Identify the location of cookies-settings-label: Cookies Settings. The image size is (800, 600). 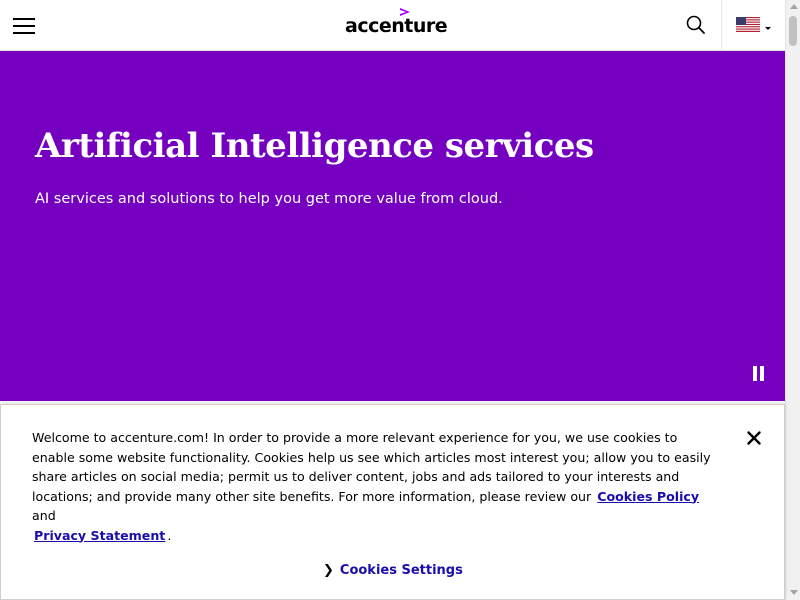
(401, 570).